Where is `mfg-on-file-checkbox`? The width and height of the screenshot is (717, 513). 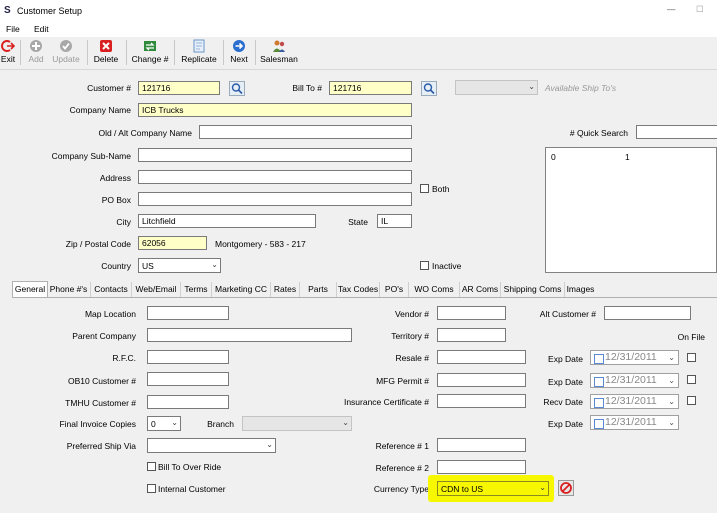 mfg-on-file-checkbox is located at coordinates (691, 379).